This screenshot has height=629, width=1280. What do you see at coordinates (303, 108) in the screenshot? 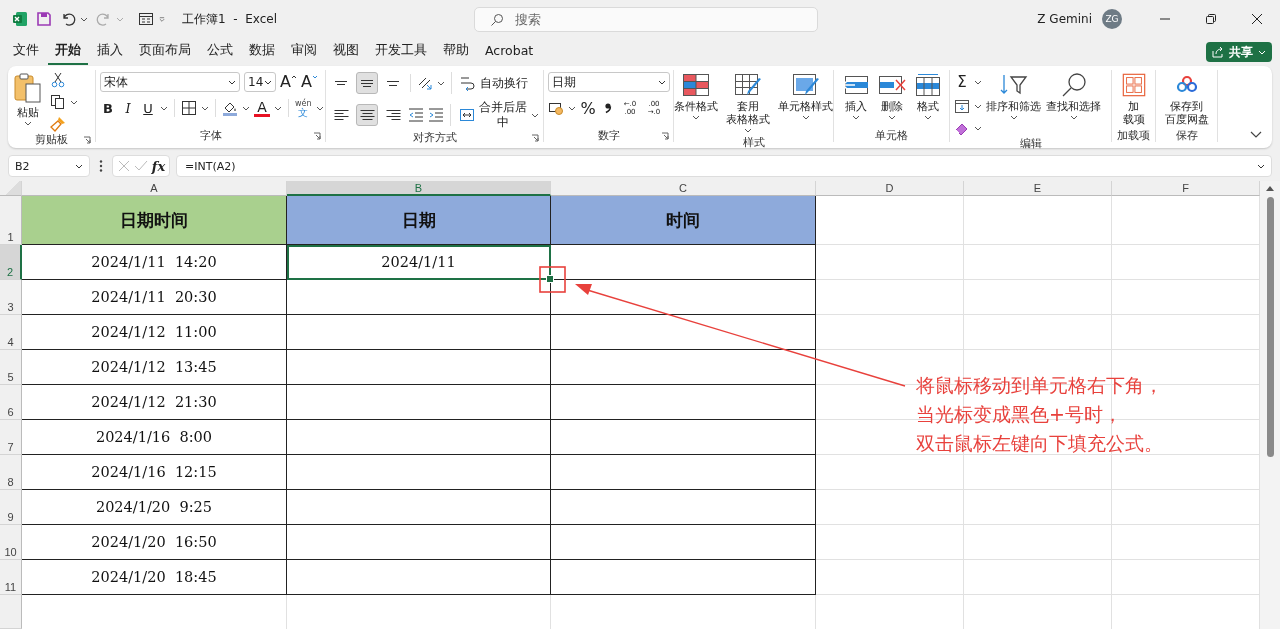
I see `phonetic-guide-button: wén 文` at bounding box center [303, 108].